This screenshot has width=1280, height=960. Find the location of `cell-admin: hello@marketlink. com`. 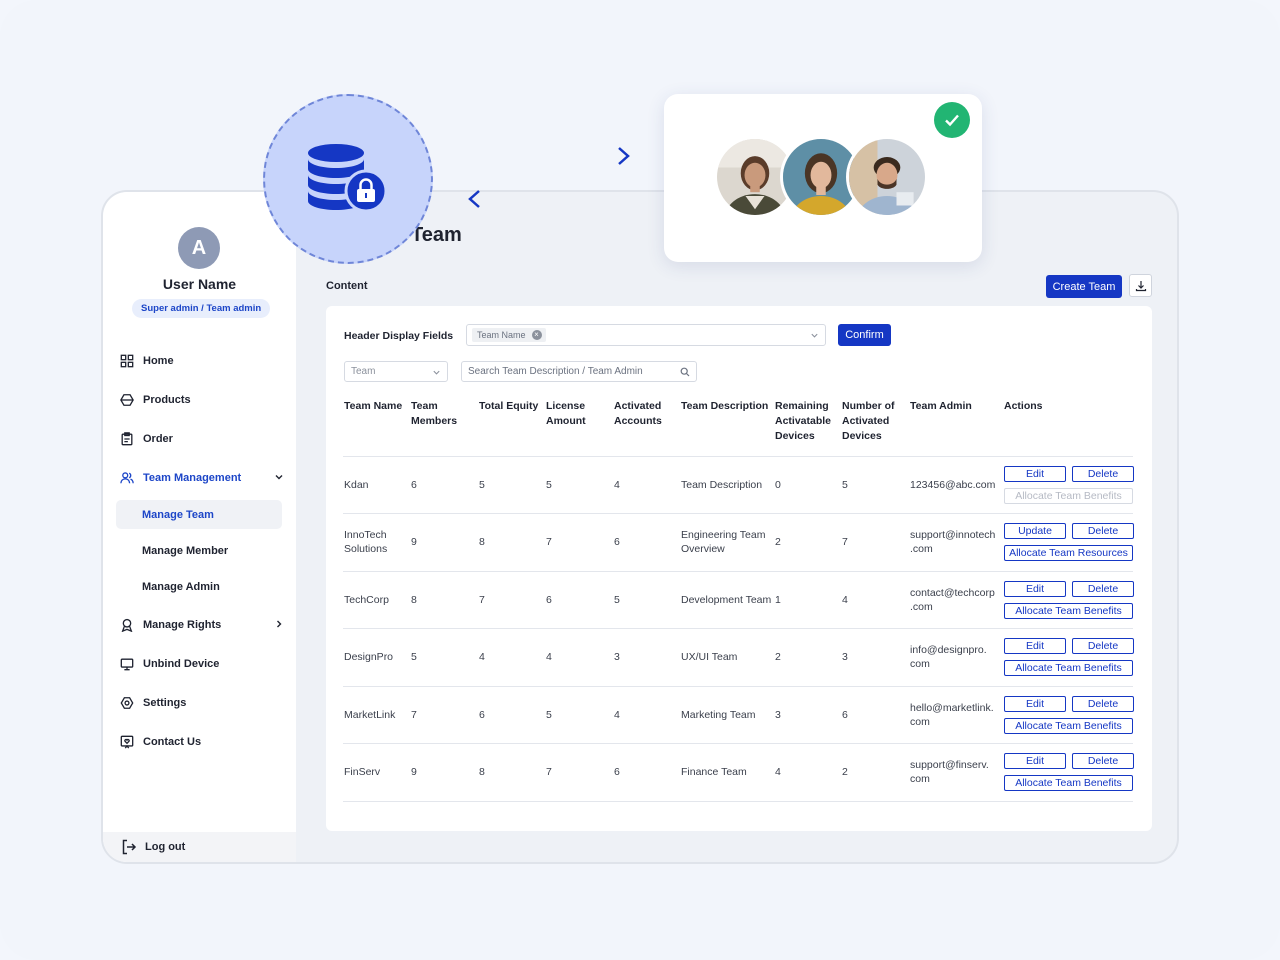

cell-admin: hello@marketlink. com is located at coordinates (956, 715).